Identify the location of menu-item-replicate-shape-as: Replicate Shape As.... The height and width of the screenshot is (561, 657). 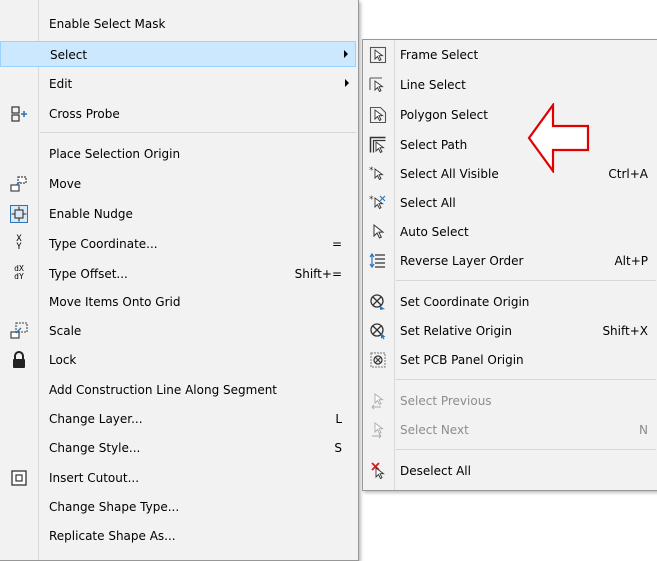
(178, 536).